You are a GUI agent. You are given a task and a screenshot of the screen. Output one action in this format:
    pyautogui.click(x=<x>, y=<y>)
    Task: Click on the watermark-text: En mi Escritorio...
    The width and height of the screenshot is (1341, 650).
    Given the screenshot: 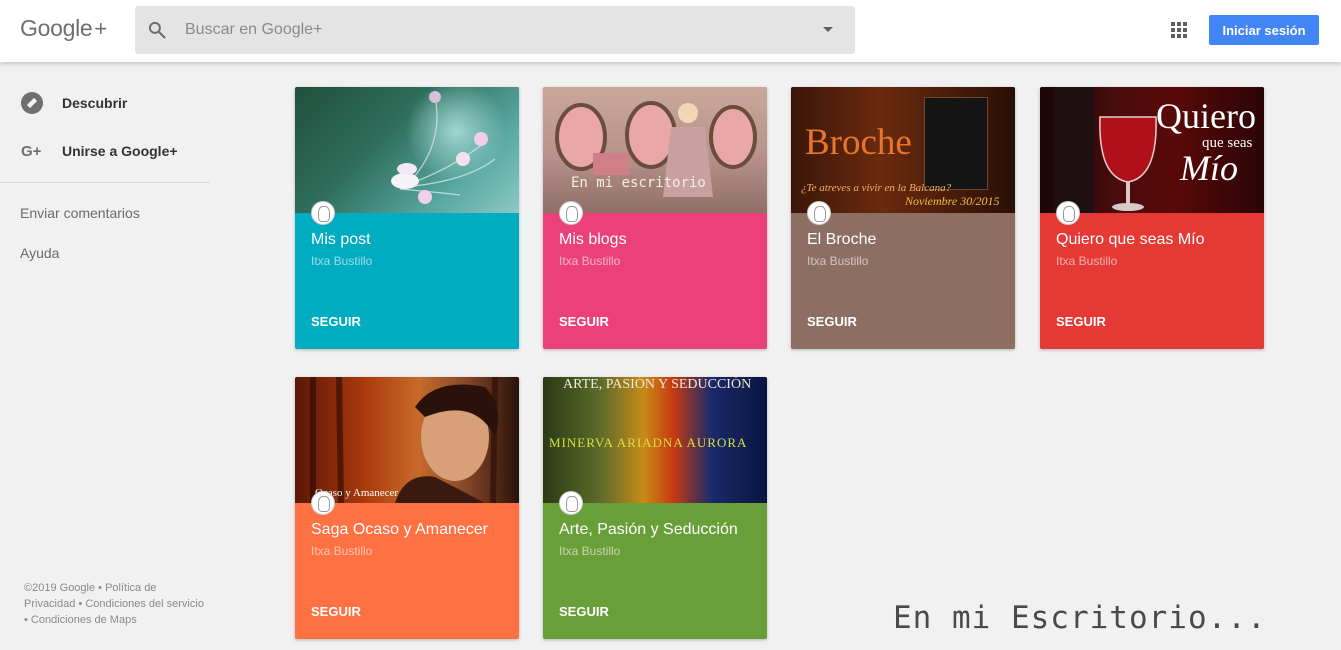 What is the action you would take?
    pyautogui.click(x=1080, y=618)
    